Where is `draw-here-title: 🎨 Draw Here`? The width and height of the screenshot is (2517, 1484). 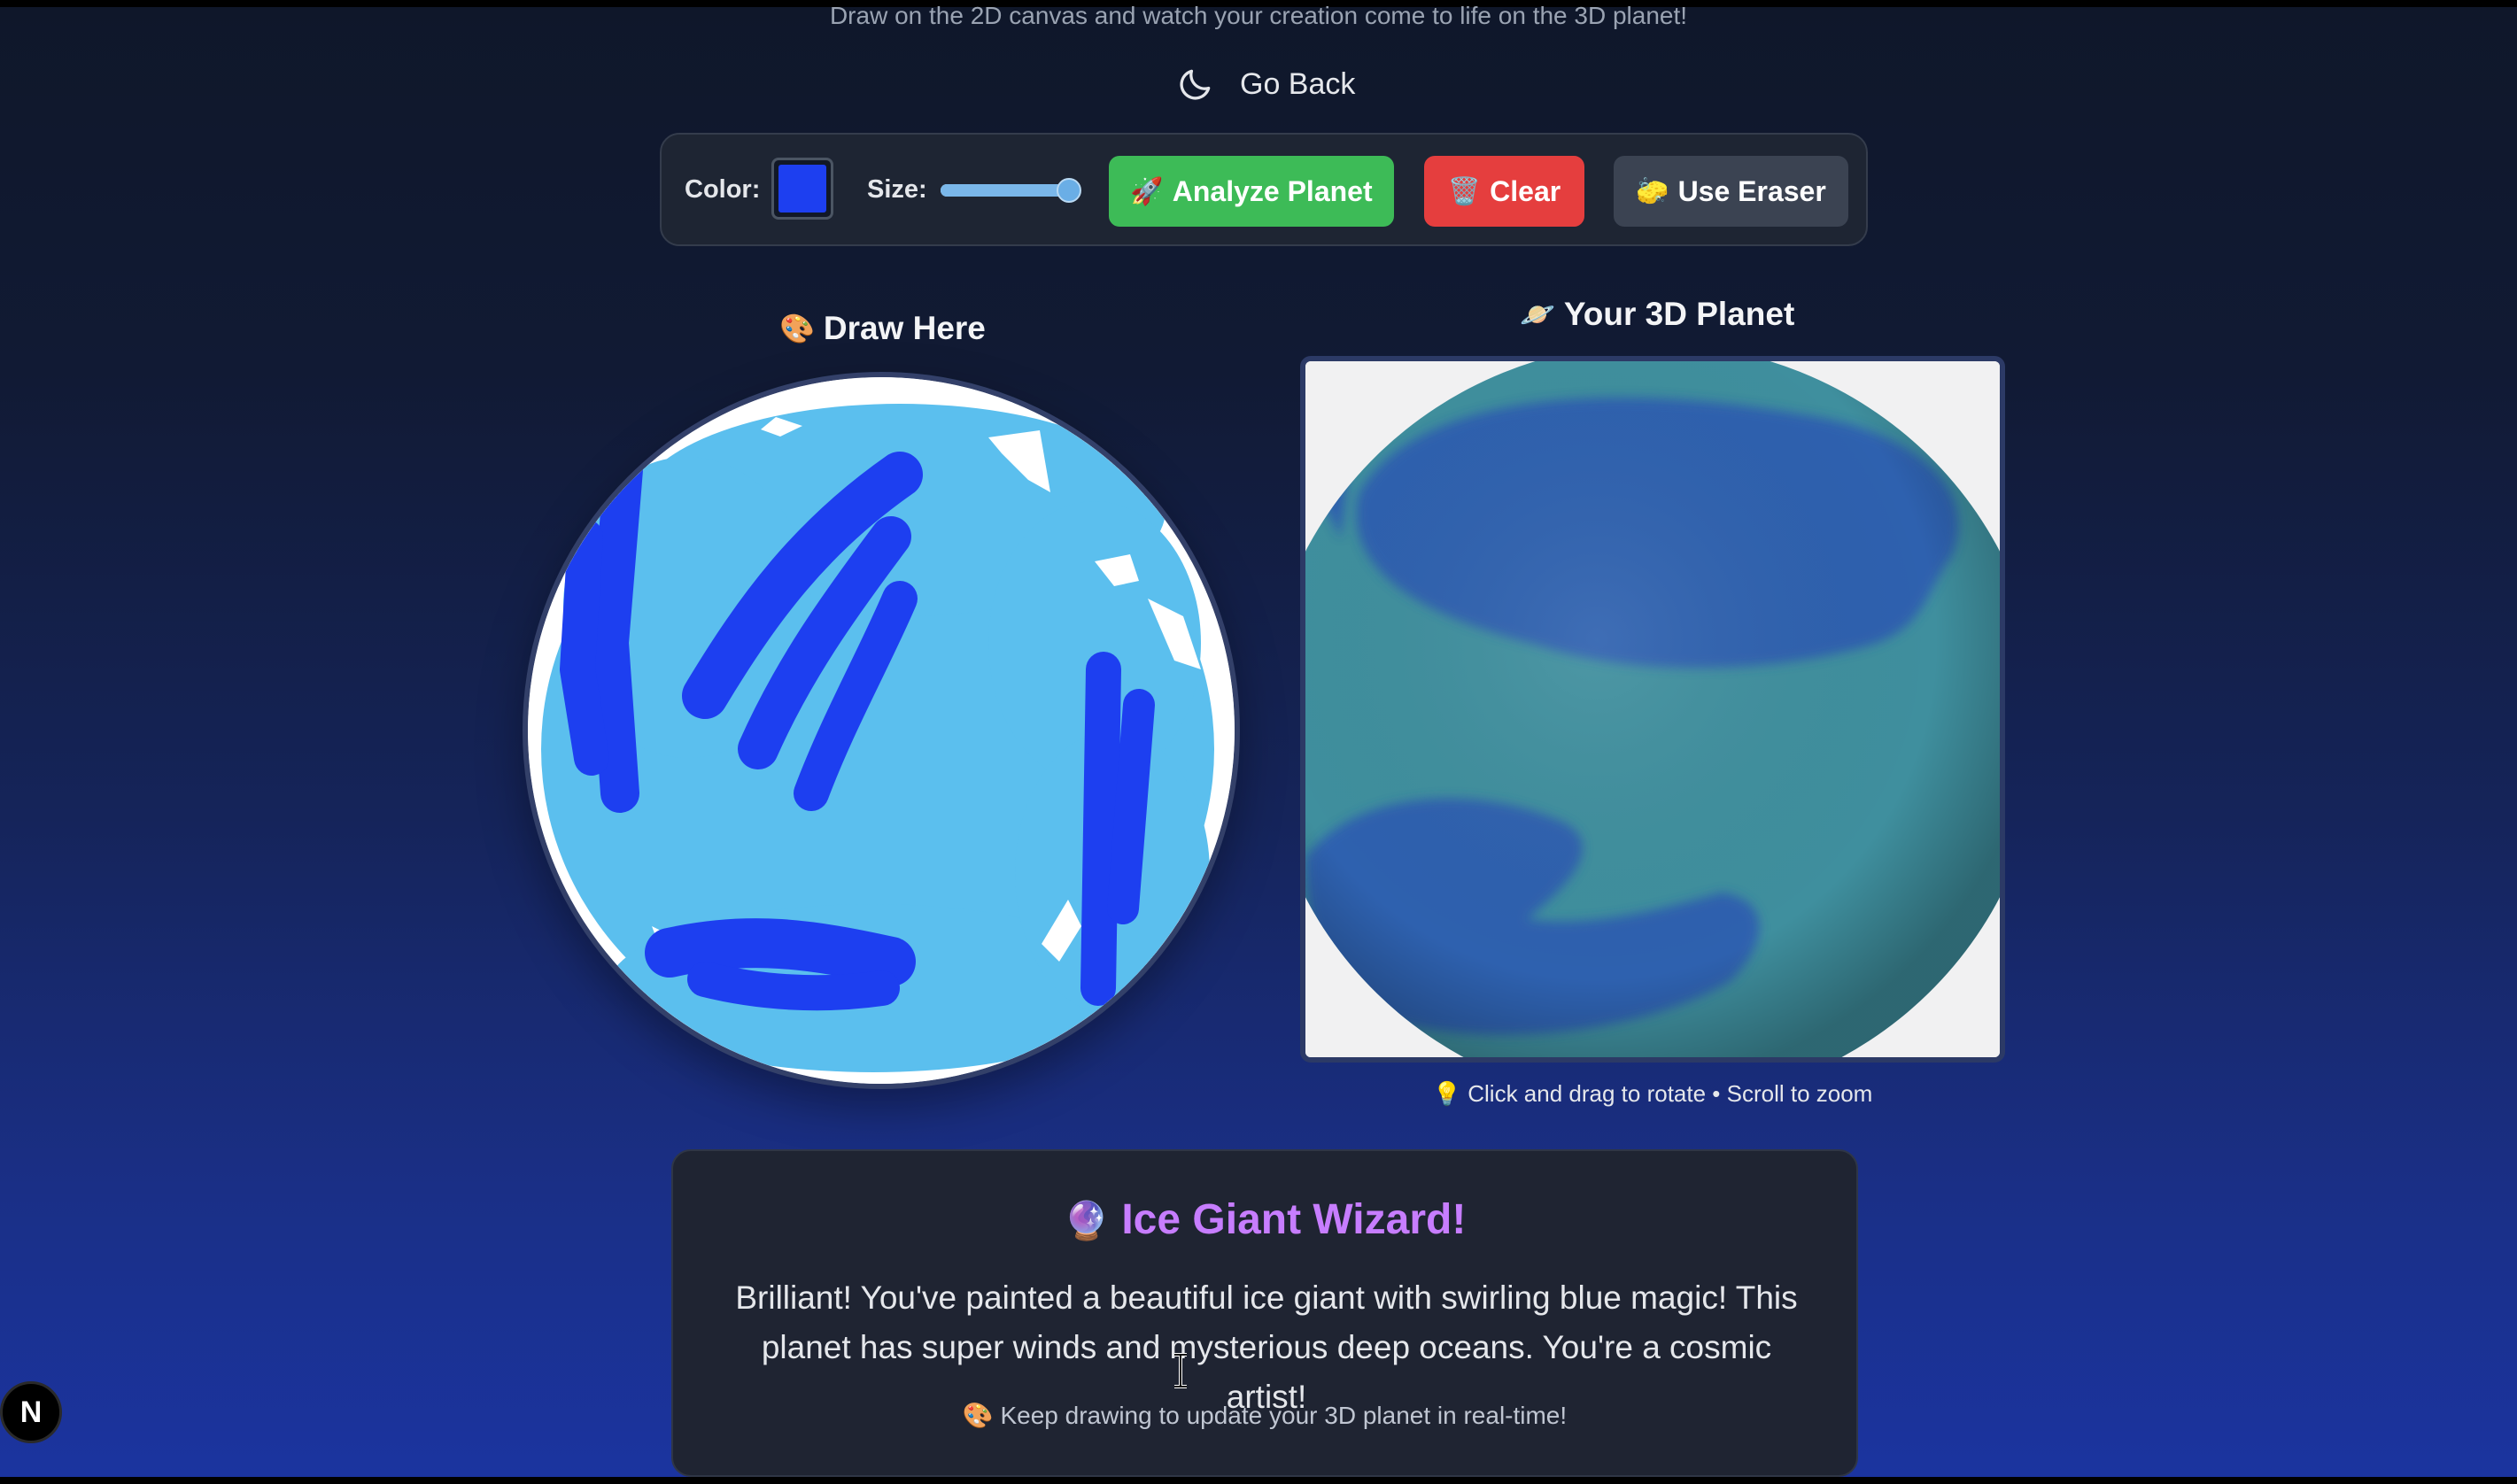
draw-here-title: 🎨 Draw Here is located at coordinates (882, 328).